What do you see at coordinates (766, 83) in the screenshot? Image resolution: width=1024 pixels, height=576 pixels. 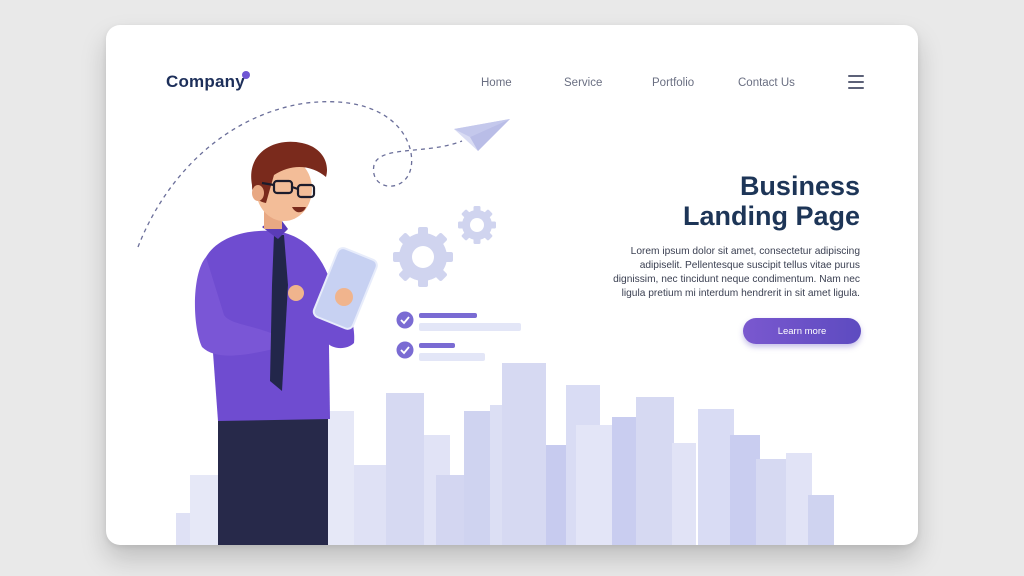 I see `nav-contact-us: Contact Us` at bounding box center [766, 83].